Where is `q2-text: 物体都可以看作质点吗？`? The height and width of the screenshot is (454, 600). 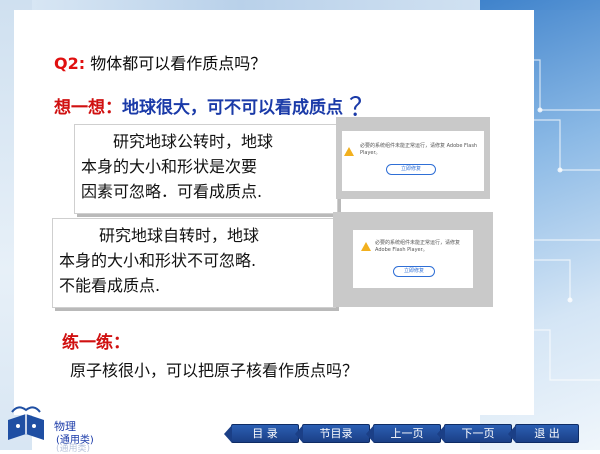 q2-text: 物体都可以看作质点吗？ is located at coordinates (178, 63).